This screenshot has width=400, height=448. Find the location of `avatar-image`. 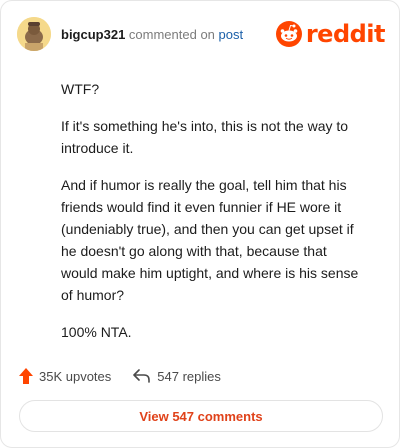

avatar-image is located at coordinates (34, 34).